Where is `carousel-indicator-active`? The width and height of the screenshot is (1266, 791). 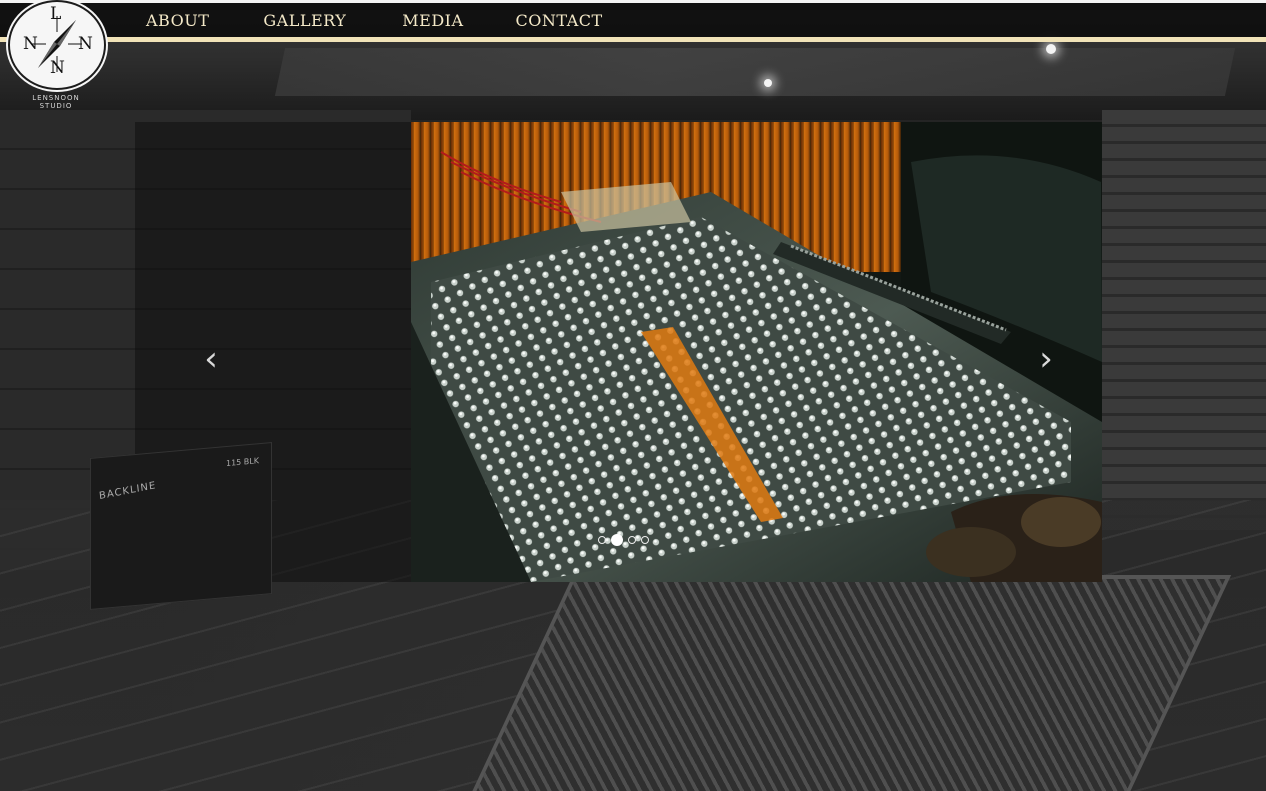 carousel-indicator-active is located at coordinates (617, 540).